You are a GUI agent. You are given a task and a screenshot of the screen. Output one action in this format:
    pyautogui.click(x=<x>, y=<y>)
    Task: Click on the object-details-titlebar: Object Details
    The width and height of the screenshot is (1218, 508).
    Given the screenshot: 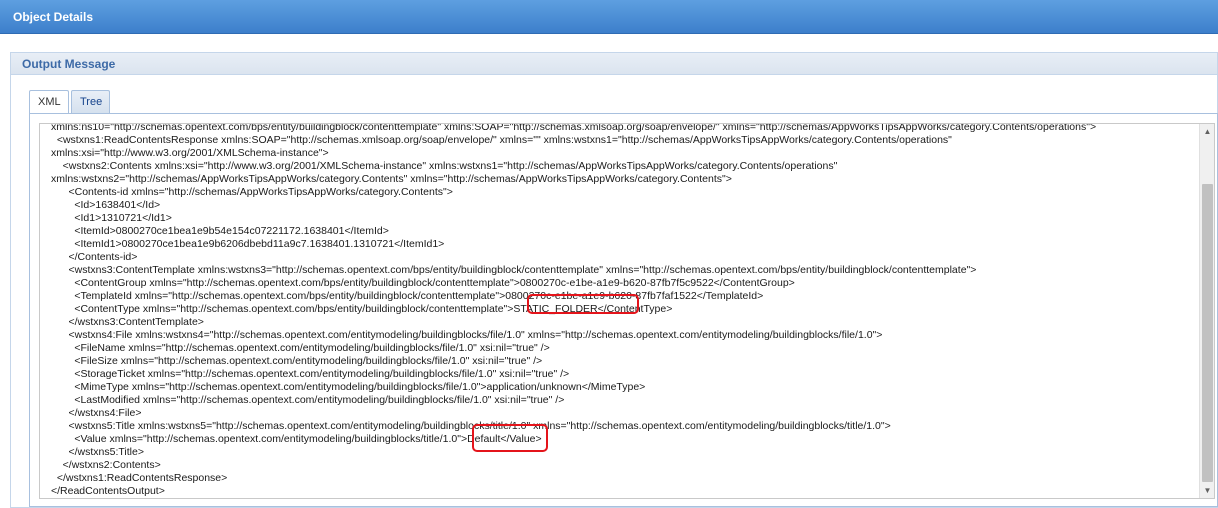 What is the action you would take?
    pyautogui.click(x=609, y=17)
    